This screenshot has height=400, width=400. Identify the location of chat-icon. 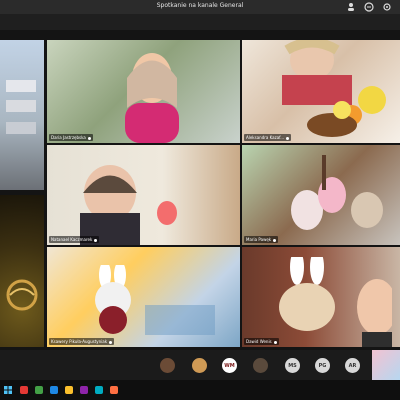
(369, 7).